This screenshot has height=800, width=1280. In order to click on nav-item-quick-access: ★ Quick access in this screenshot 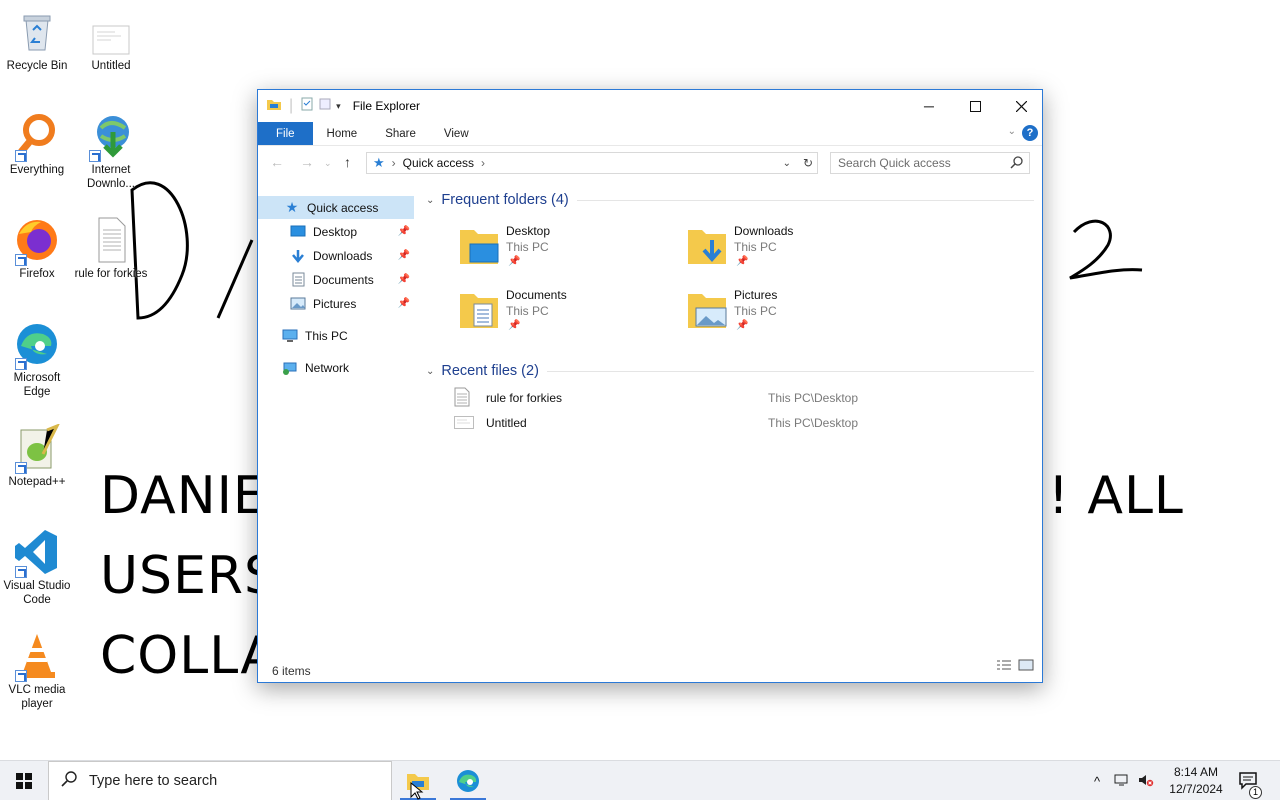, I will do `click(336, 207)`.